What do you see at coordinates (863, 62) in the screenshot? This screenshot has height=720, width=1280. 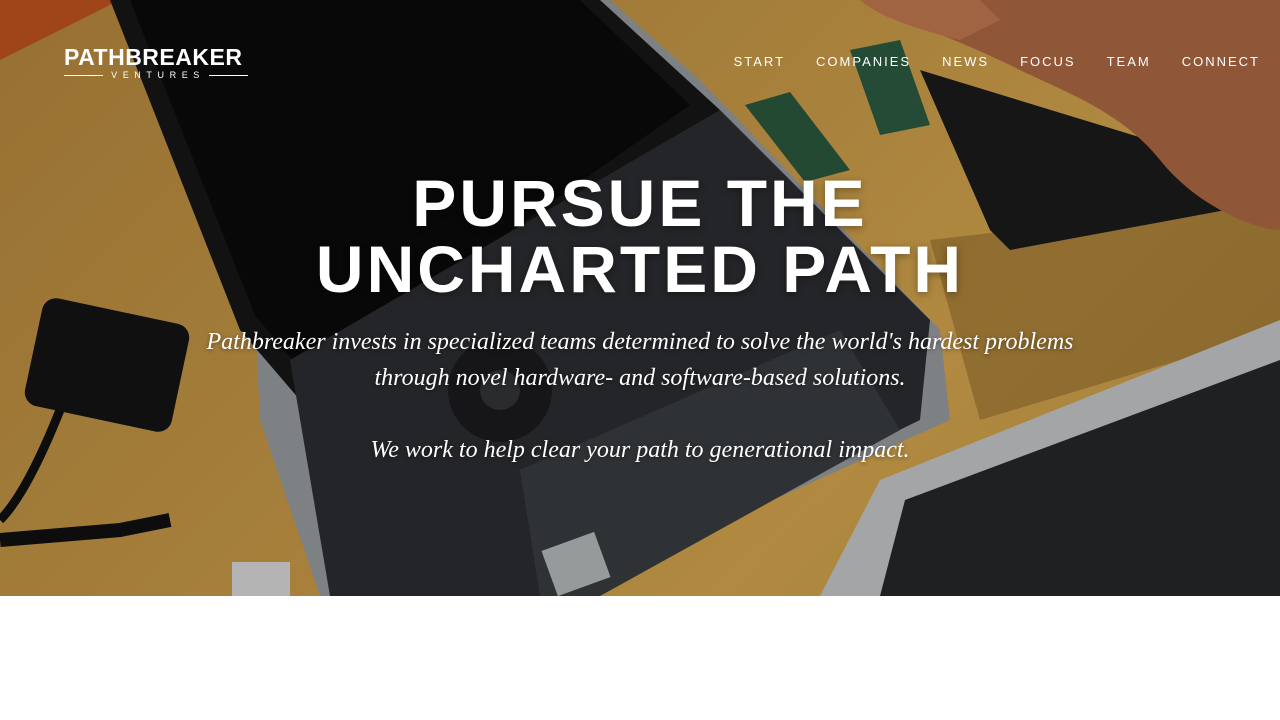 I see `nav-companies: COMPANIES` at bounding box center [863, 62].